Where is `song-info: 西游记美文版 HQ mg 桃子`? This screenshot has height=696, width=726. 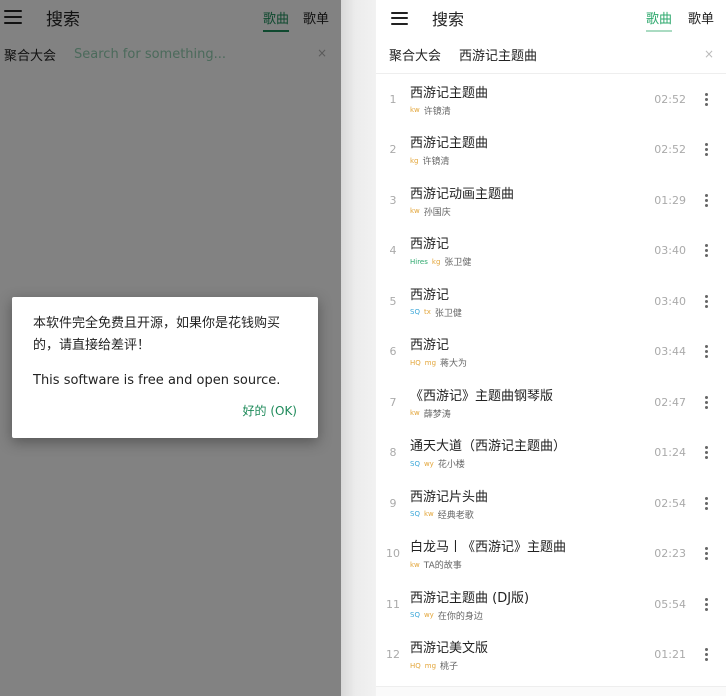 song-info: 西游记美文版 HQ mg 桃子 is located at coordinates (528, 654).